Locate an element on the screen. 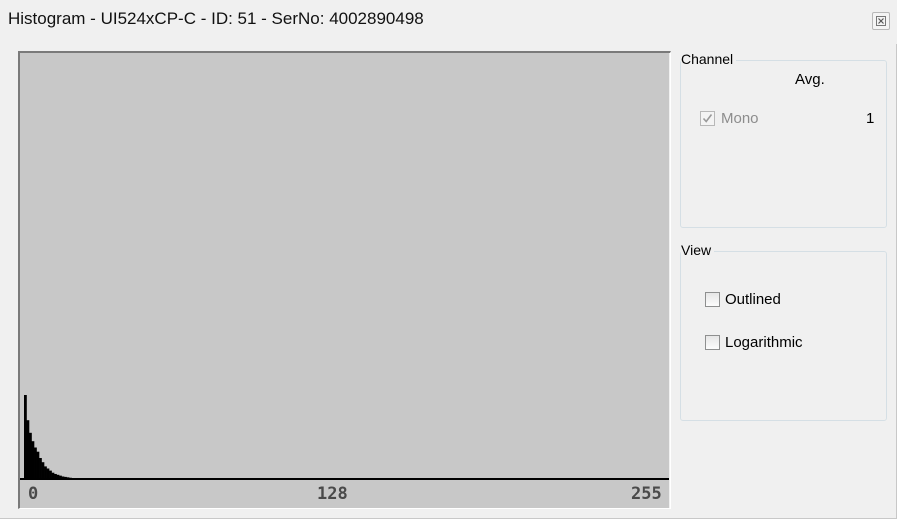 This screenshot has width=897, height=519. axis-label-255: 255 is located at coordinates (646, 494).